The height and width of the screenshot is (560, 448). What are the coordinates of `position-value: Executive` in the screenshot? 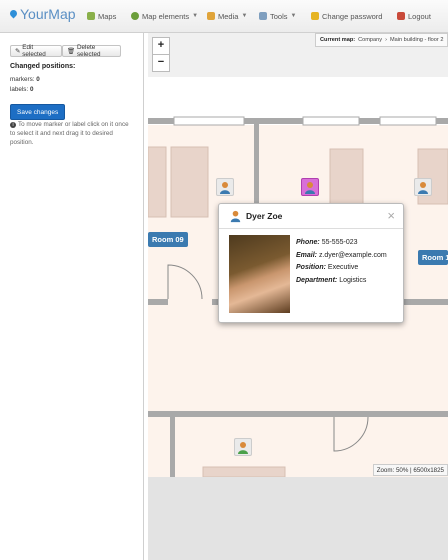 It's located at (343, 267).